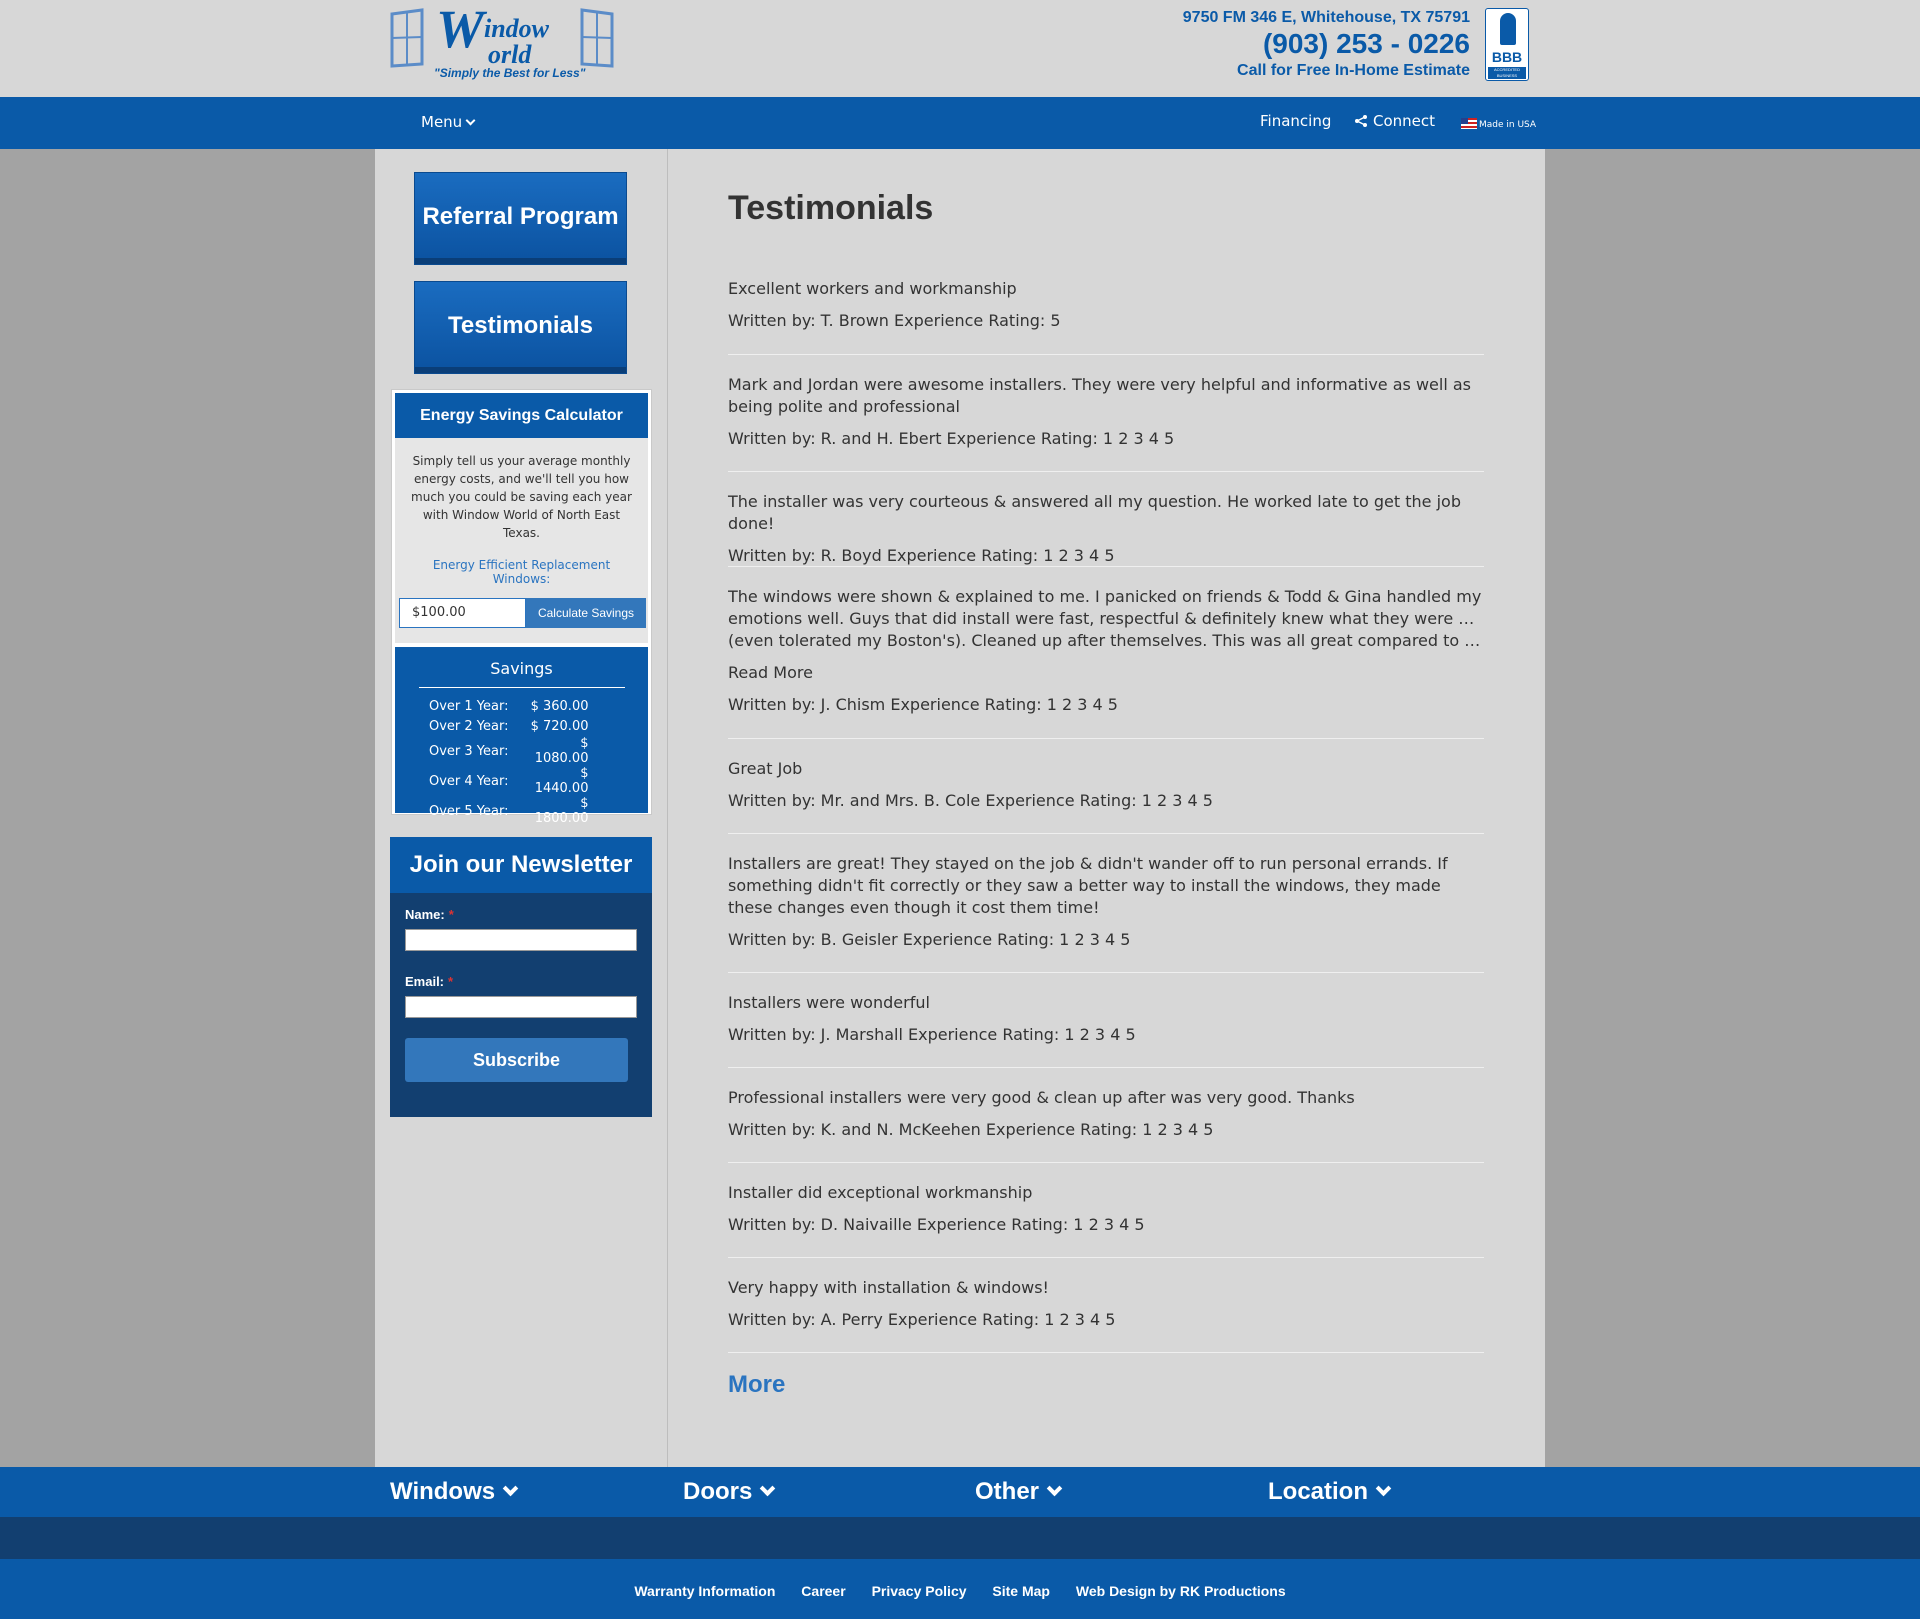 The height and width of the screenshot is (1619, 1920). I want to click on warranty-link: Warranty Information, so click(704, 1591).